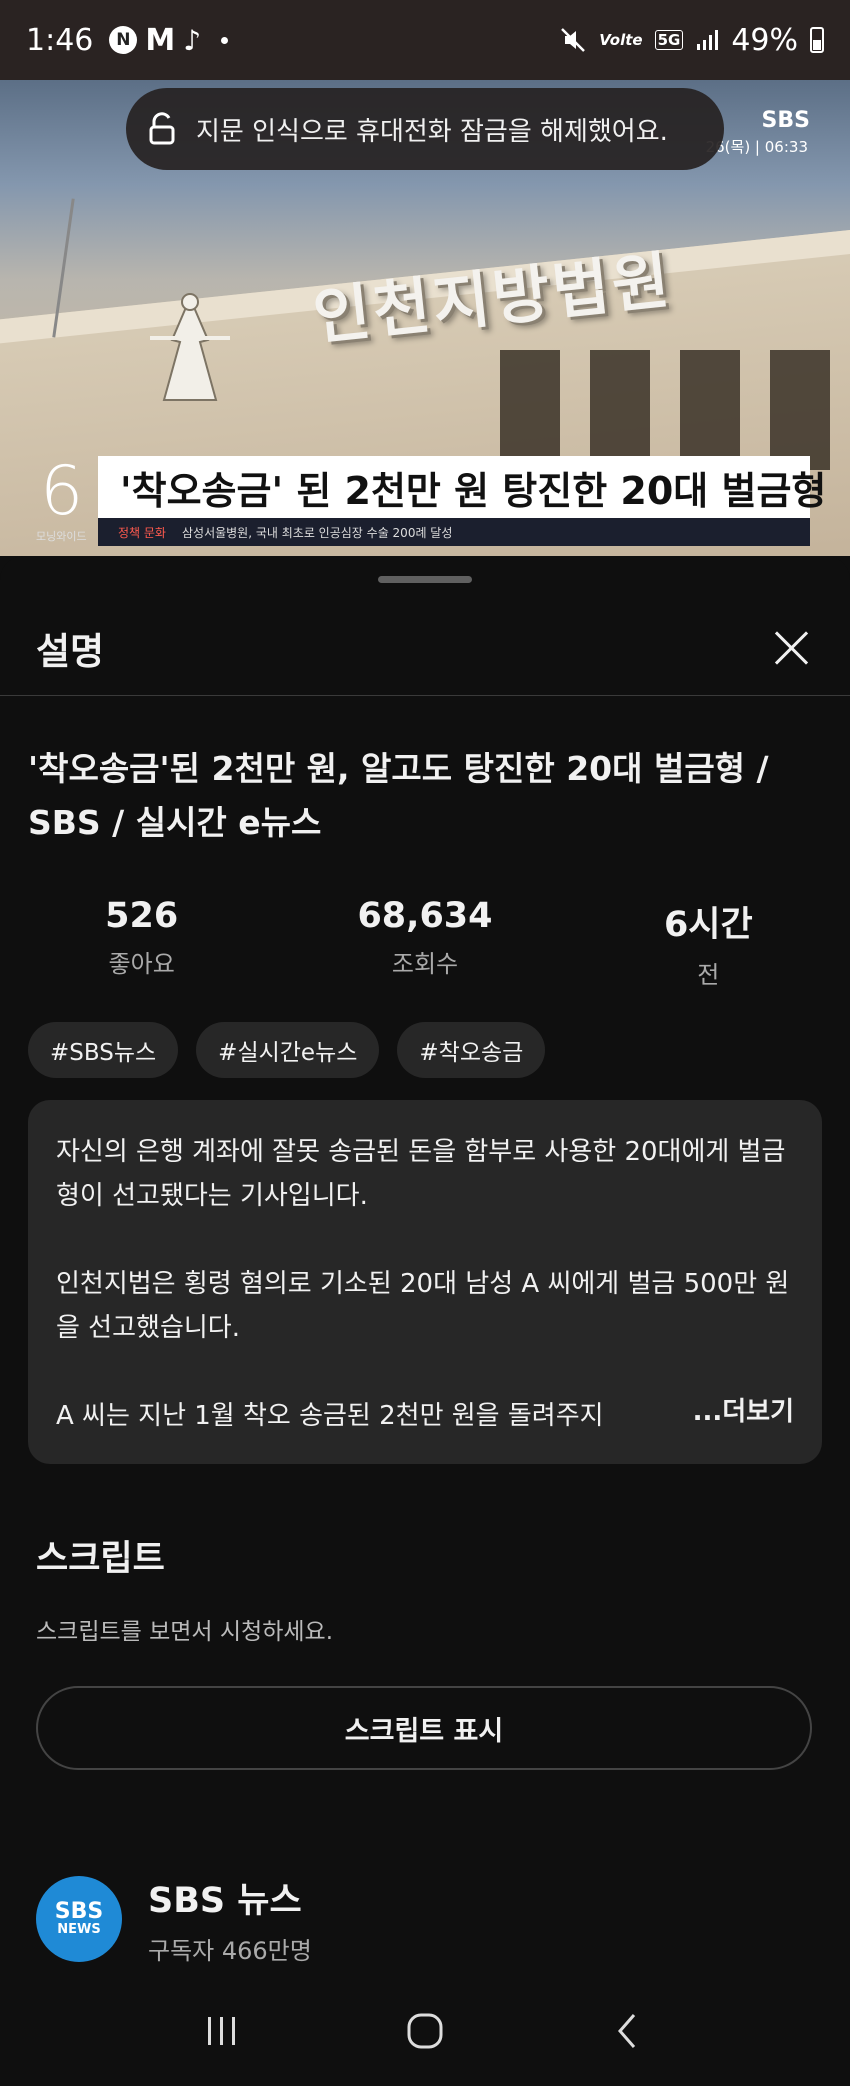 The image size is (850, 2086). I want to click on back-button, so click(628, 2031).